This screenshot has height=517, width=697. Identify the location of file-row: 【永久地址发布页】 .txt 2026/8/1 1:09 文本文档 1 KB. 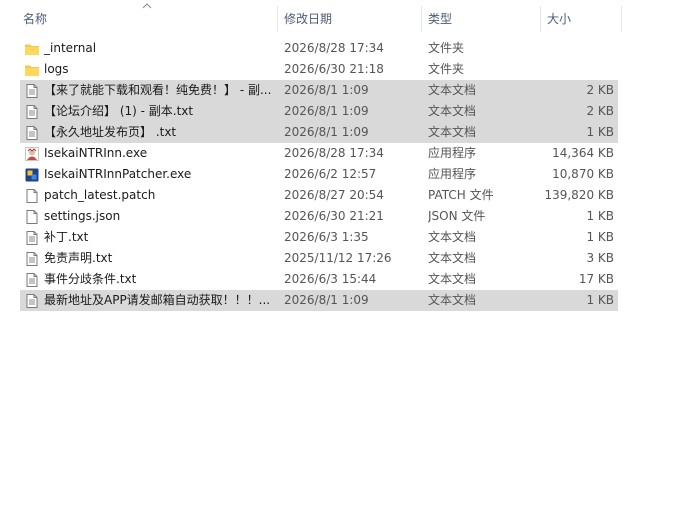
(319, 132).